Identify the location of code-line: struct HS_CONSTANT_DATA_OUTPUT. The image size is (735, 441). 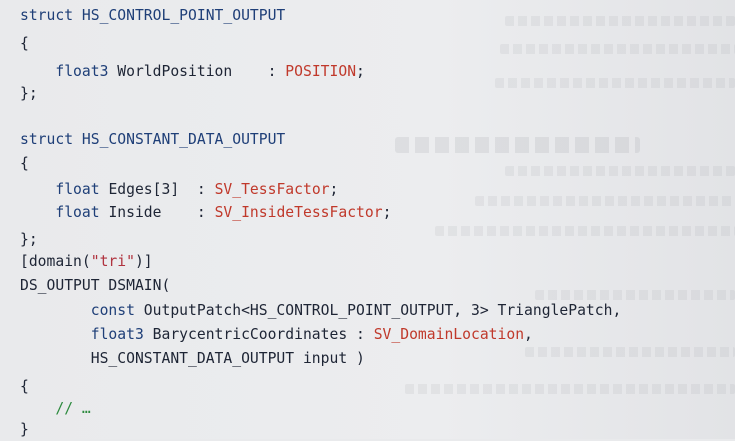
(152, 140).